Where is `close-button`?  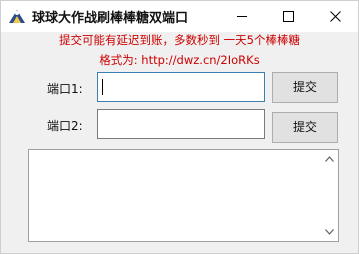
close-button is located at coordinates (335, 16).